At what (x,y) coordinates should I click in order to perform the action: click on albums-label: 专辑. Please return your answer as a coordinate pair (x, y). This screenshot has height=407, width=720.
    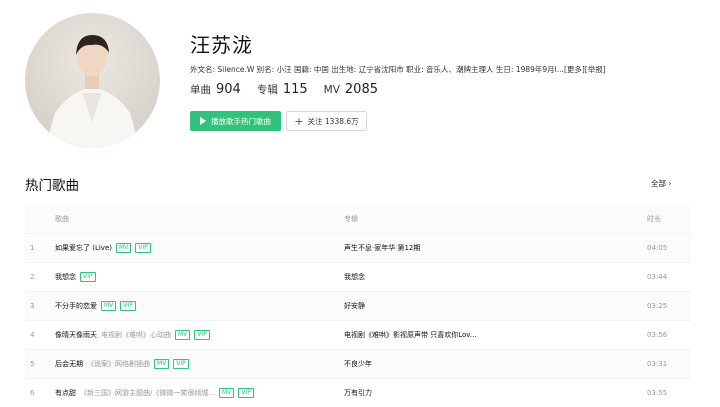
    Looking at the image, I should click on (267, 89).